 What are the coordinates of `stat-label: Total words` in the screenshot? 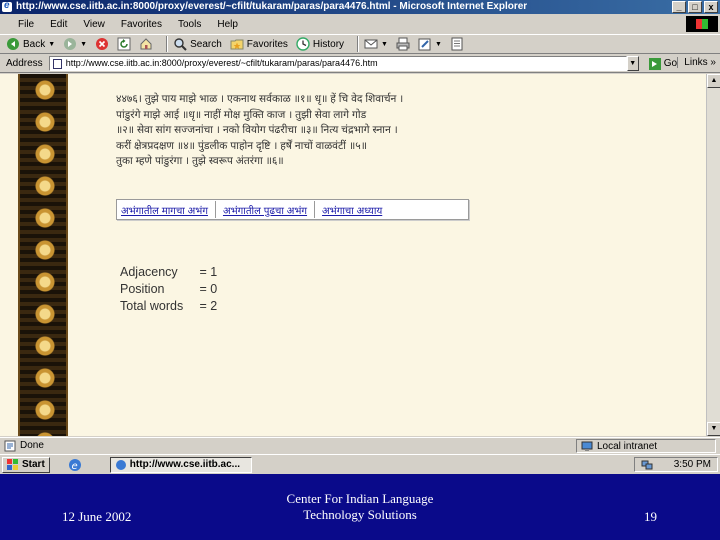 It's located at (152, 306).